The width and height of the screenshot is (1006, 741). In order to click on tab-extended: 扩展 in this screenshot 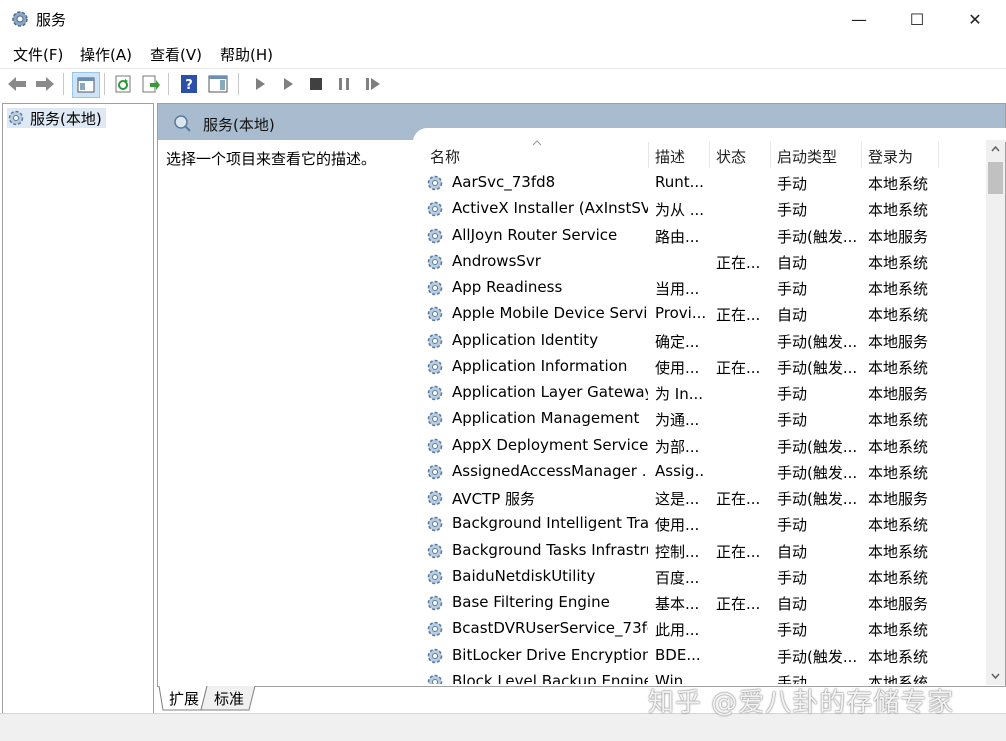, I will do `click(184, 698)`.